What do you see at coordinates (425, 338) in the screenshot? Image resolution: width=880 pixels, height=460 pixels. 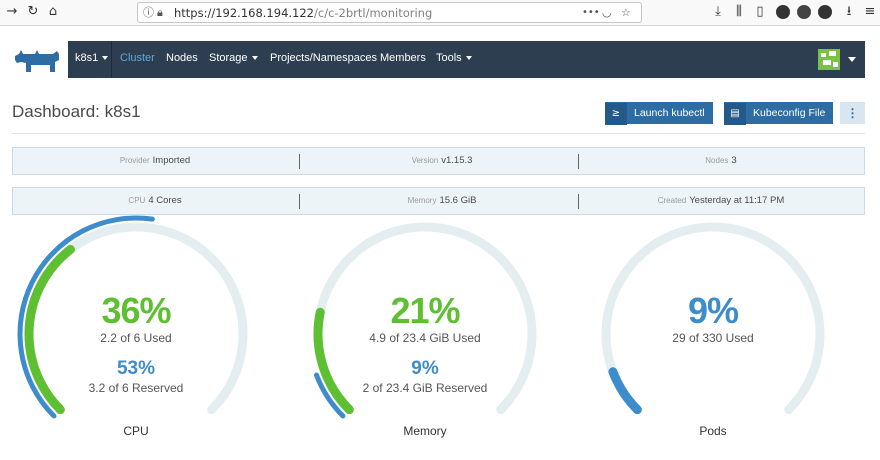 I see `memory-used-text: 4.9 of 23.4 GiB Used` at bounding box center [425, 338].